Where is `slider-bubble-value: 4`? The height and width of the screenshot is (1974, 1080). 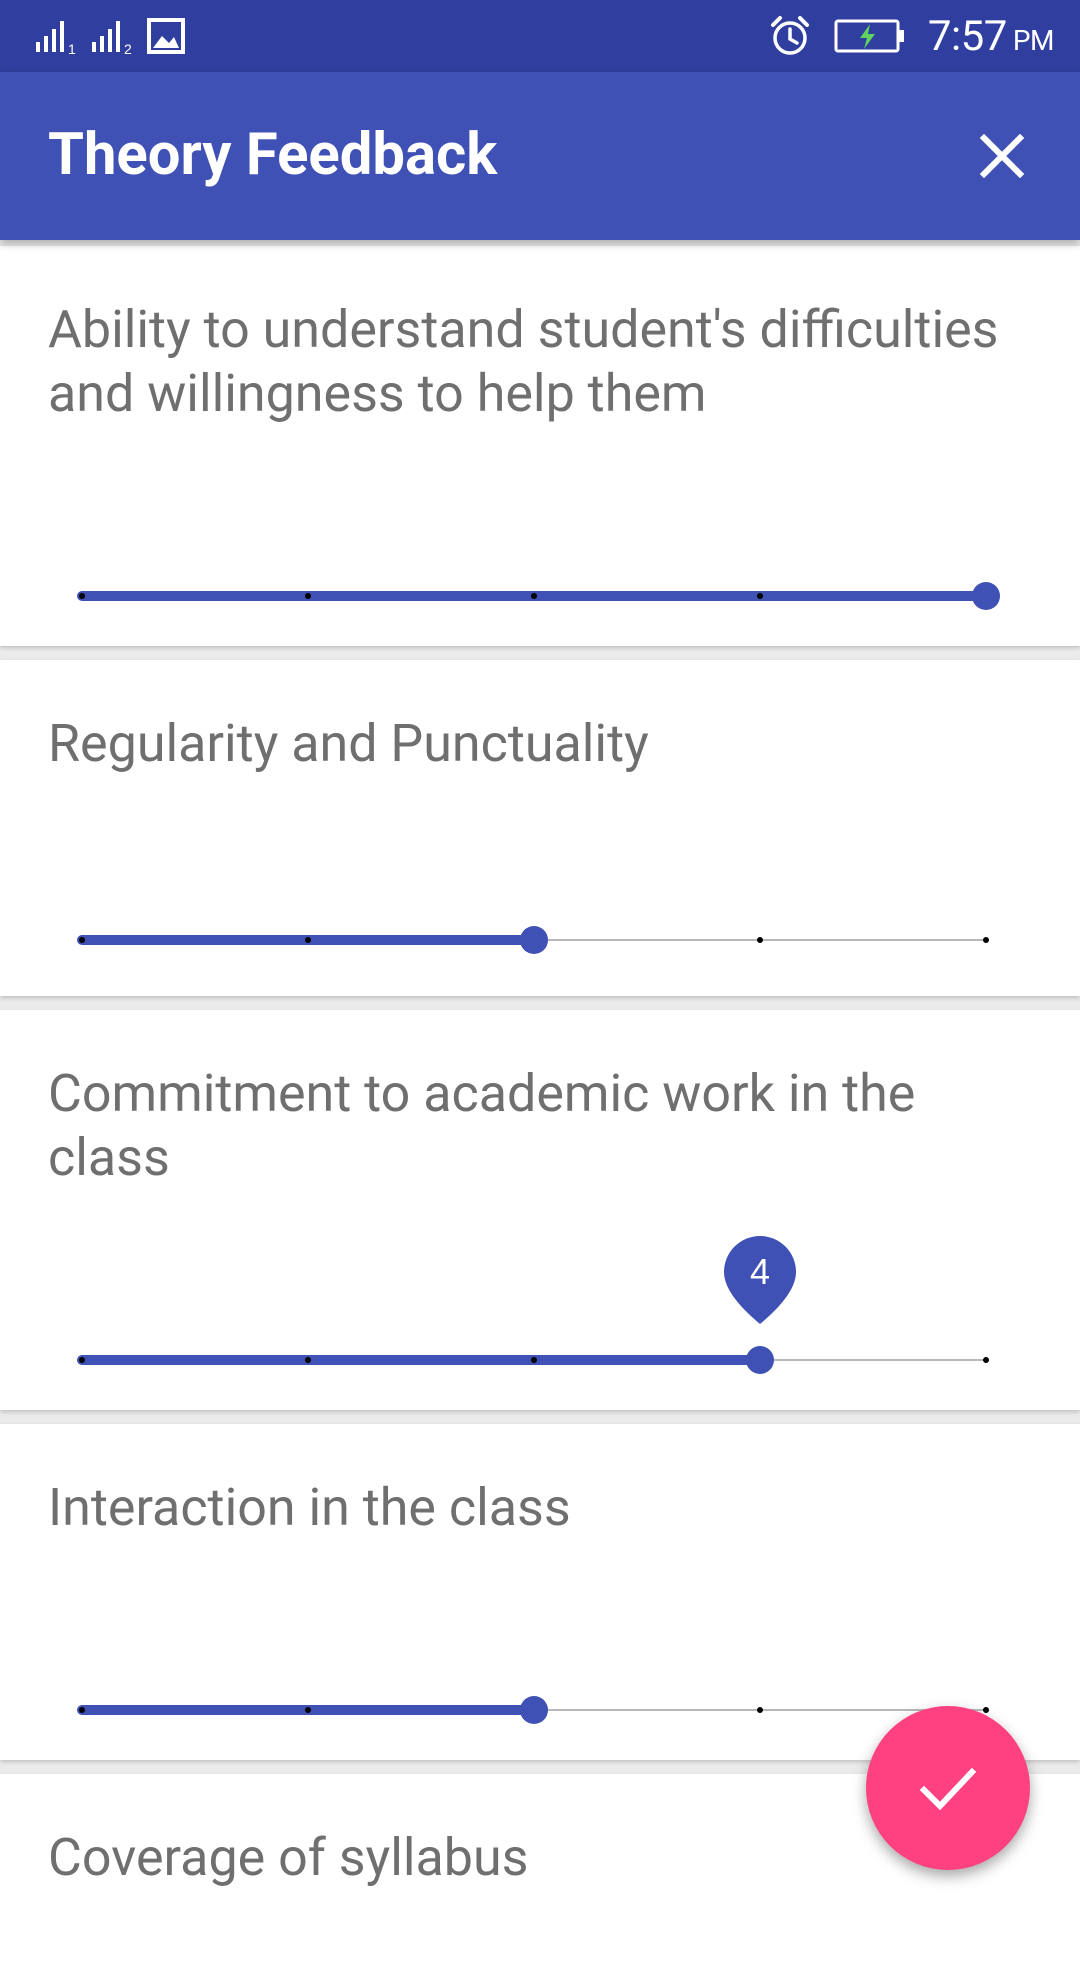
slider-bubble-value: 4 is located at coordinates (760, 1271).